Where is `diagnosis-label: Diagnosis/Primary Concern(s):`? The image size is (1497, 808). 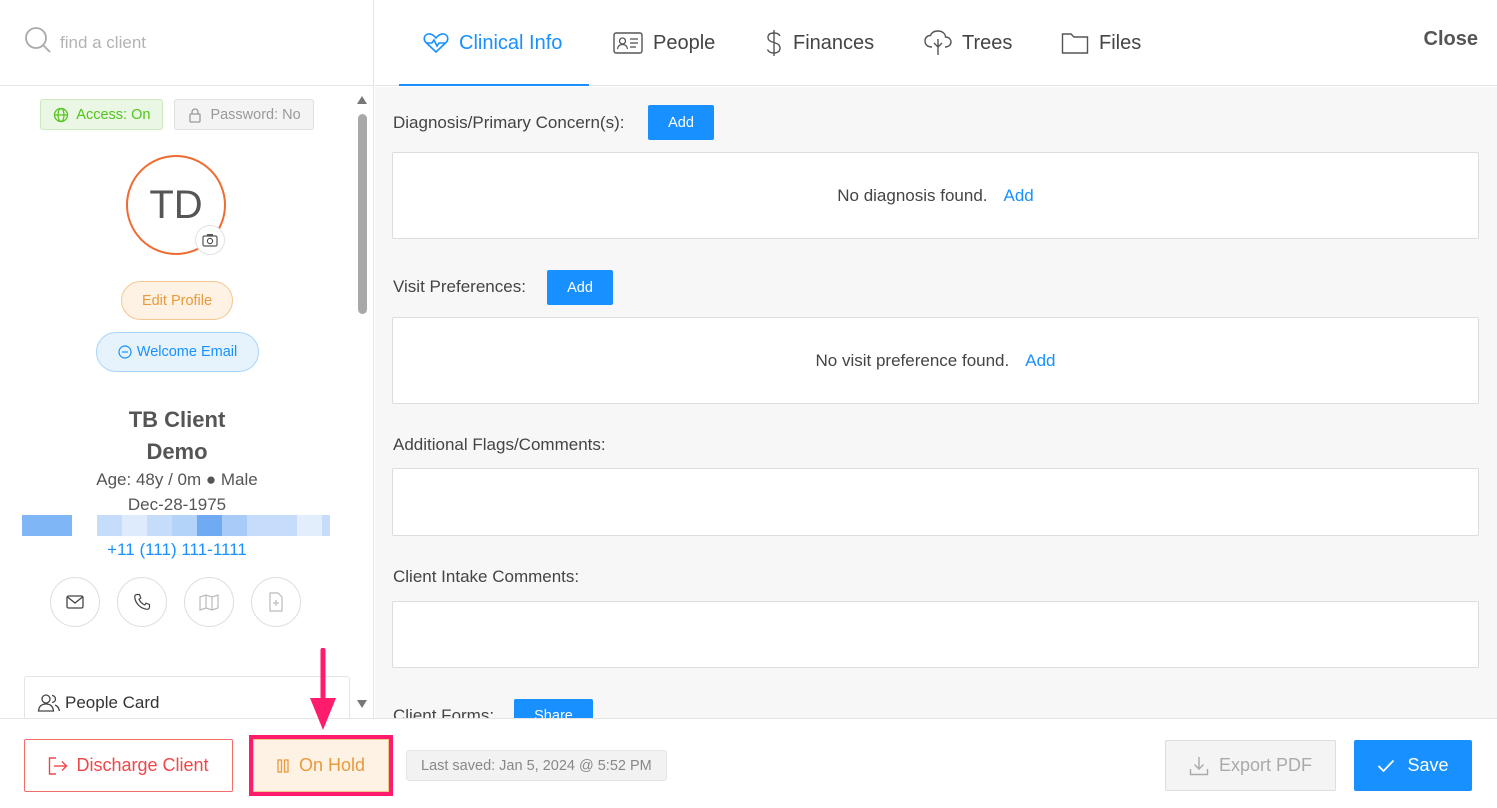 diagnosis-label: Diagnosis/Primary Concern(s): is located at coordinates (509, 122).